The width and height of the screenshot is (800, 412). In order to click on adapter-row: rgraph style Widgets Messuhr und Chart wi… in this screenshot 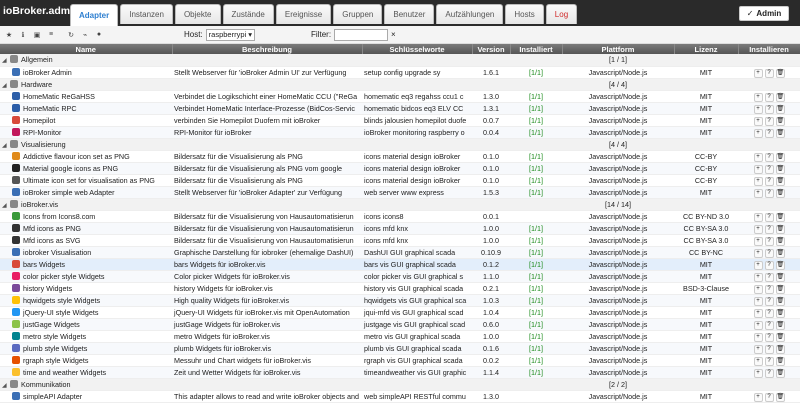, I will do `click(400, 360)`.